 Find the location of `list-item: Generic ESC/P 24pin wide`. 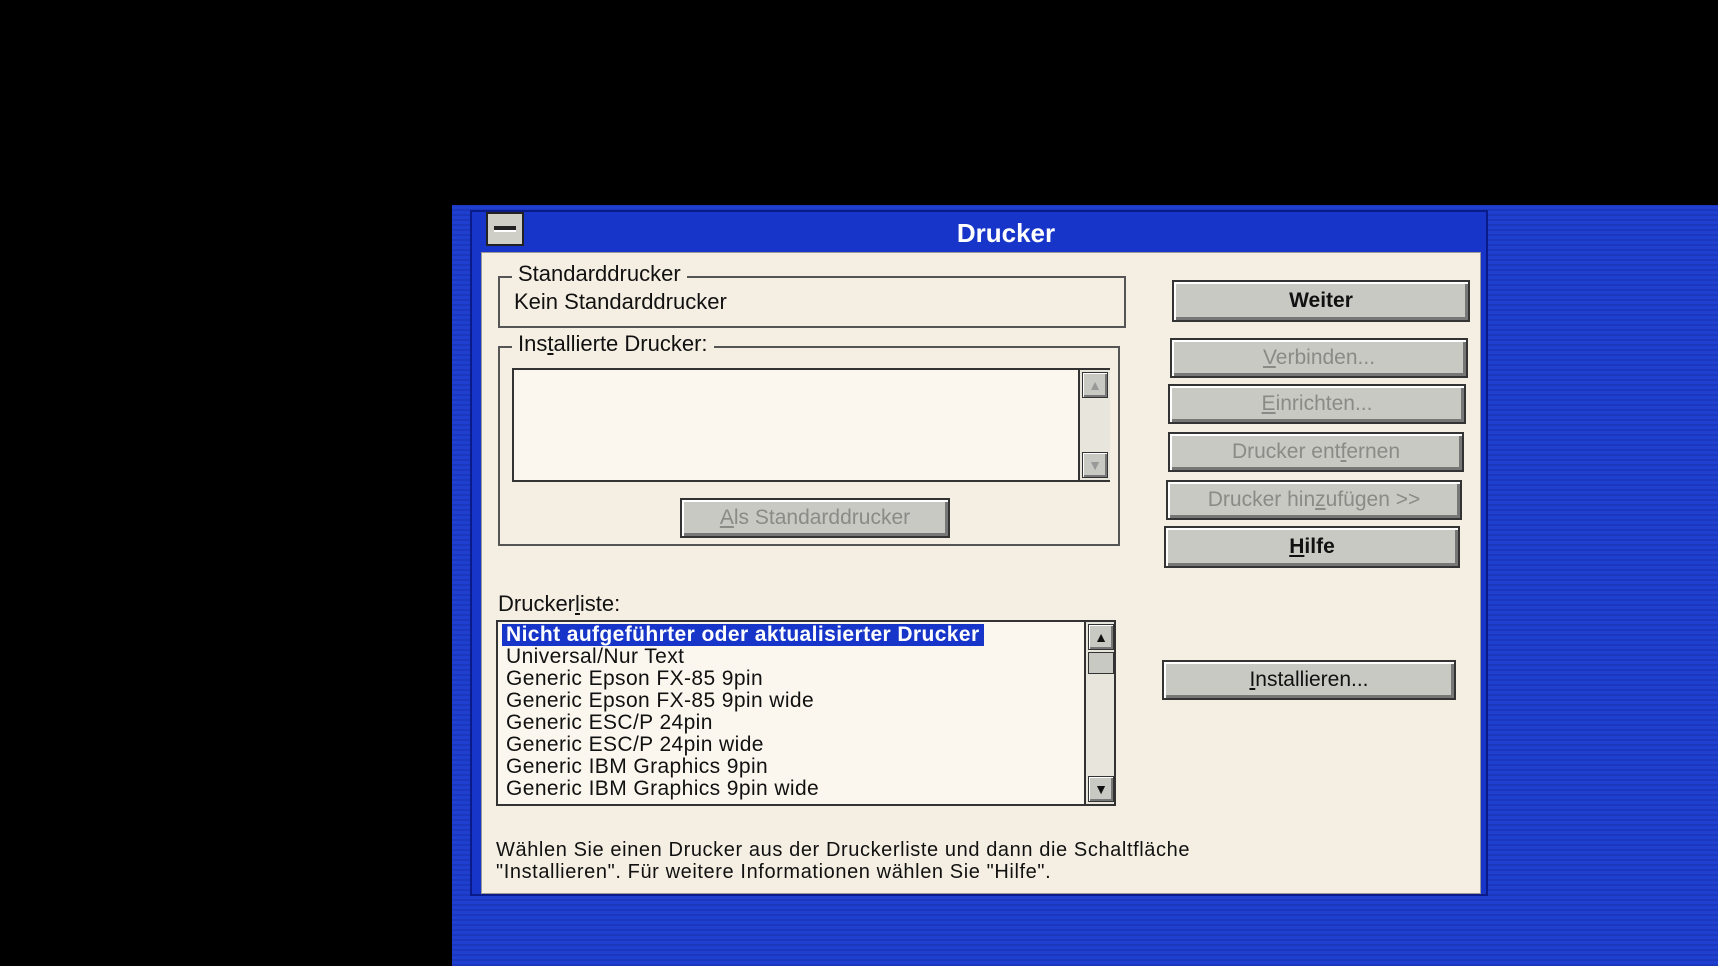

list-item: Generic ESC/P 24pin wide is located at coordinates (635, 745).